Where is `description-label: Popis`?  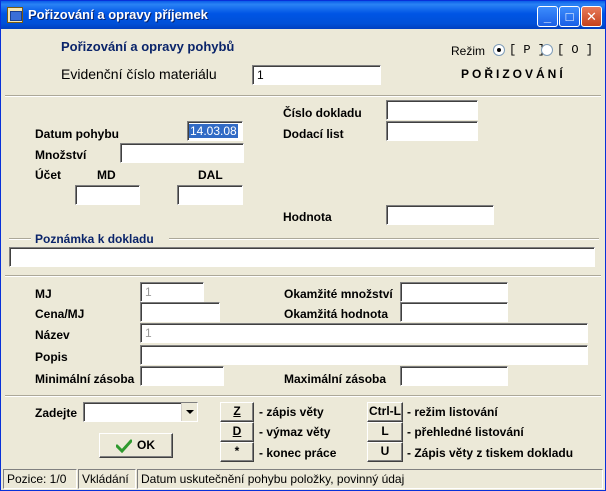 description-label: Popis is located at coordinates (51, 357).